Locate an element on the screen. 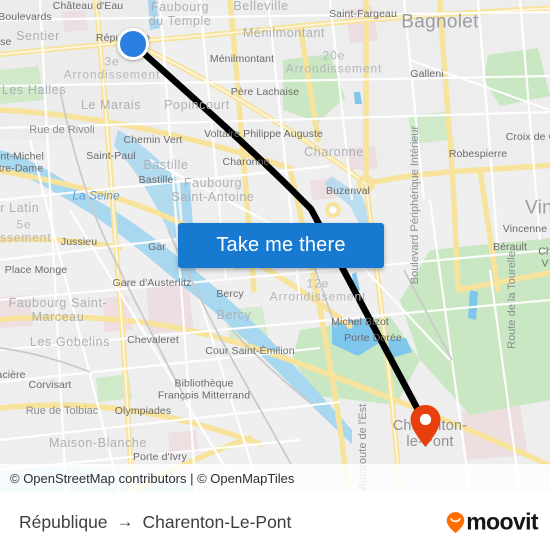 Image resolution: width=550 pixels, height=550 pixels. route-destination-label: Charenton-Le-Pont is located at coordinates (217, 521).